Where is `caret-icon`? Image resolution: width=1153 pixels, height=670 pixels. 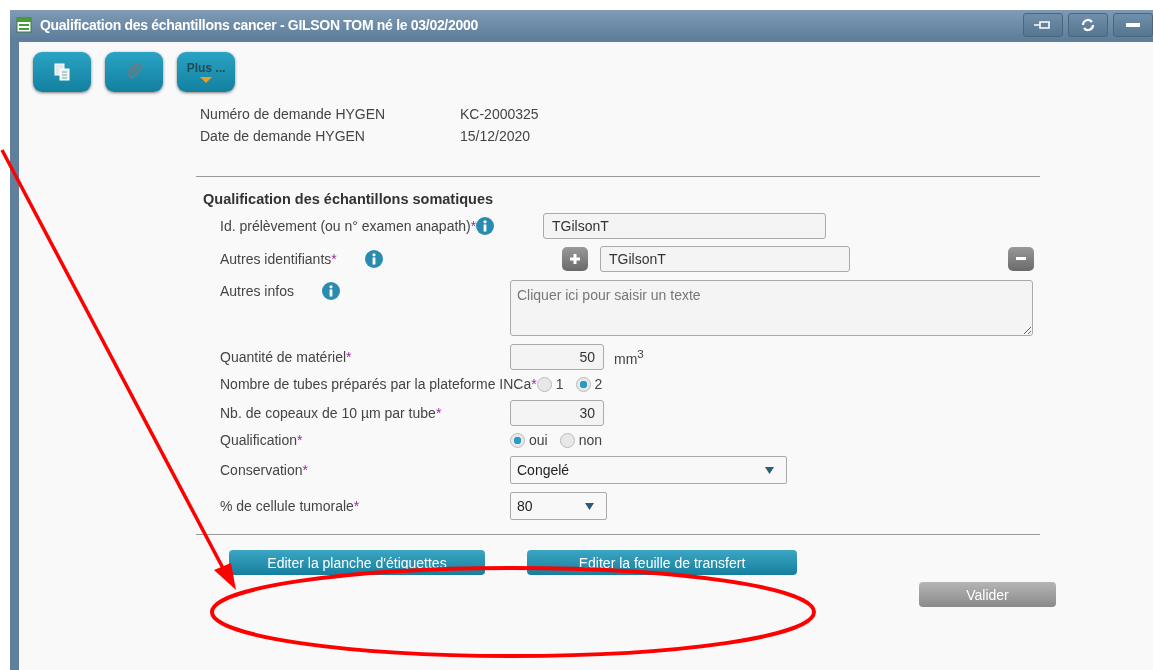
caret-icon is located at coordinates (206, 80).